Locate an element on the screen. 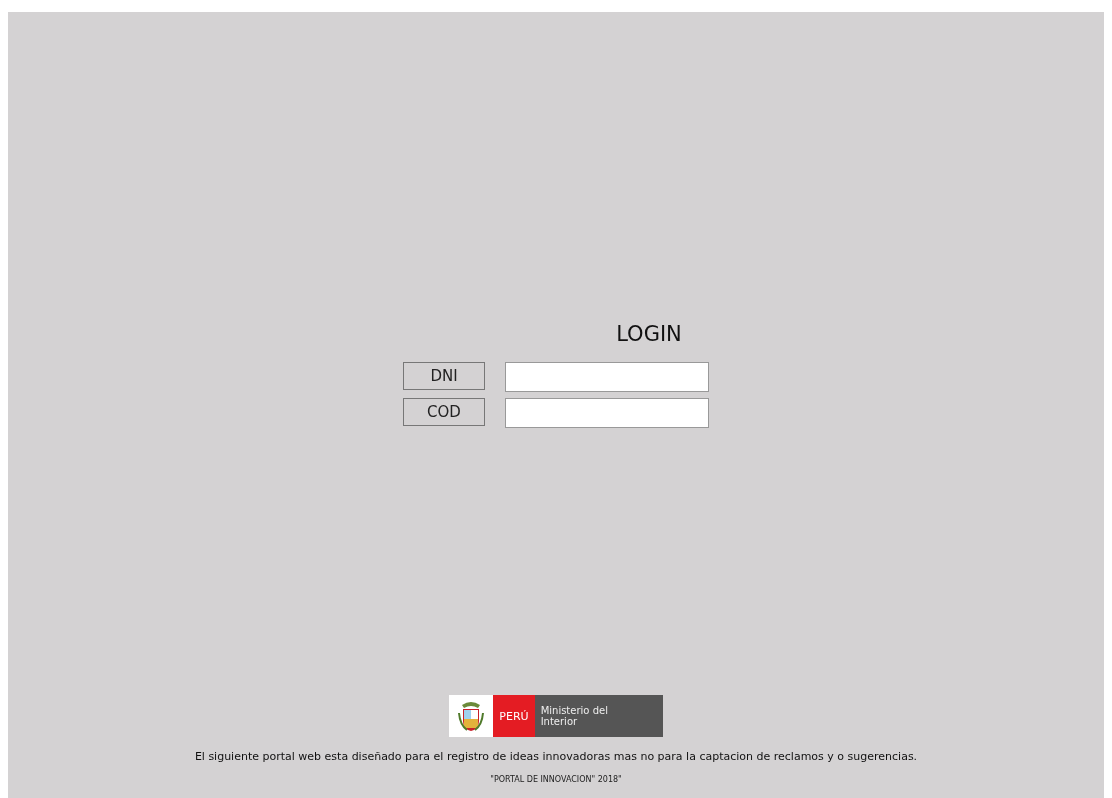 This screenshot has height=798, width=1112. notice-text: El siguiente portal web esta diseñado para el registro de ideas innovadoras mas no para la captacion de reclamos y o sugerencias. is located at coordinates (556, 756).